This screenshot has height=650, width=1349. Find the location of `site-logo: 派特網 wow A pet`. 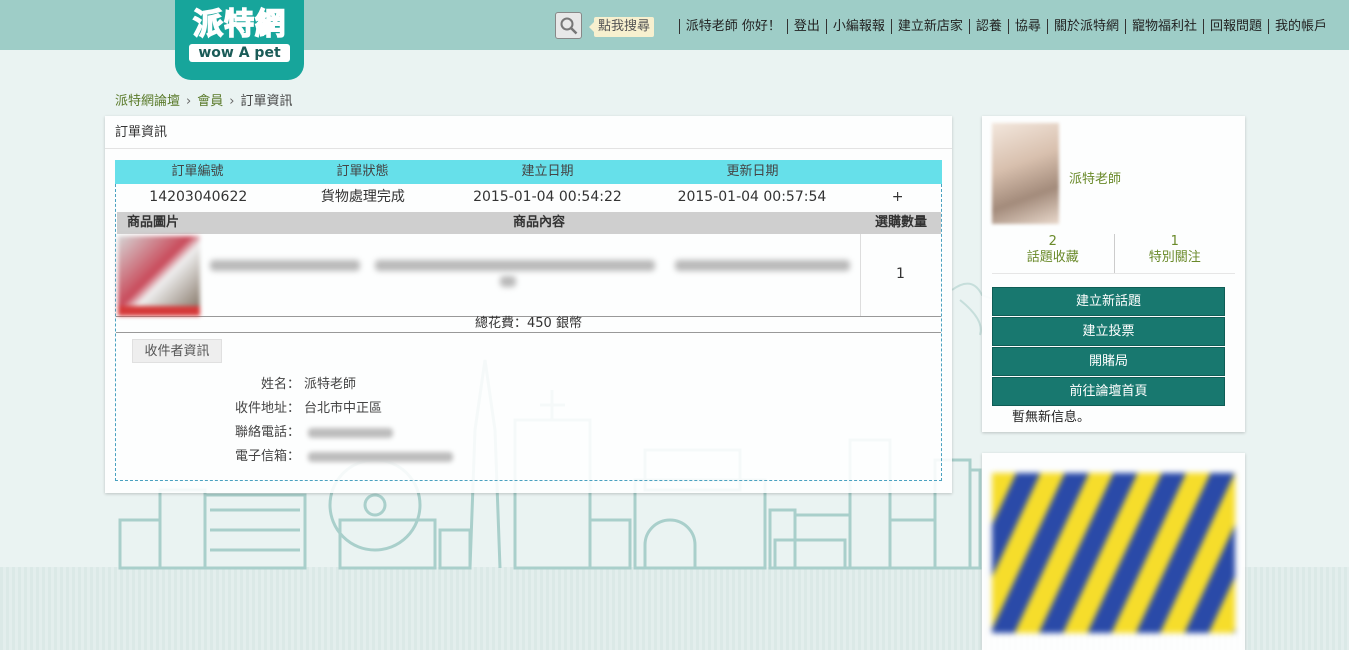

site-logo: 派特網 wow A pet is located at coordinates (239, 40).